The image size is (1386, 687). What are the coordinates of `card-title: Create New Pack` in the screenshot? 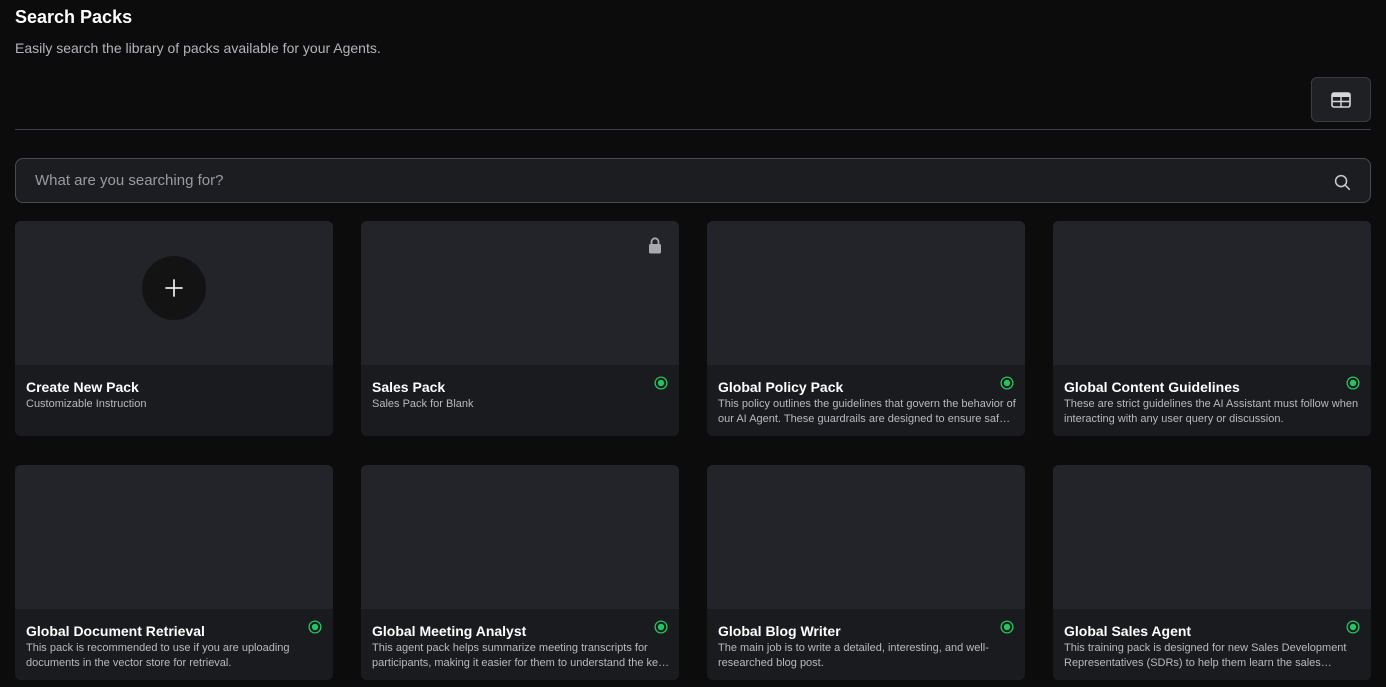 It's located at (82, 387).